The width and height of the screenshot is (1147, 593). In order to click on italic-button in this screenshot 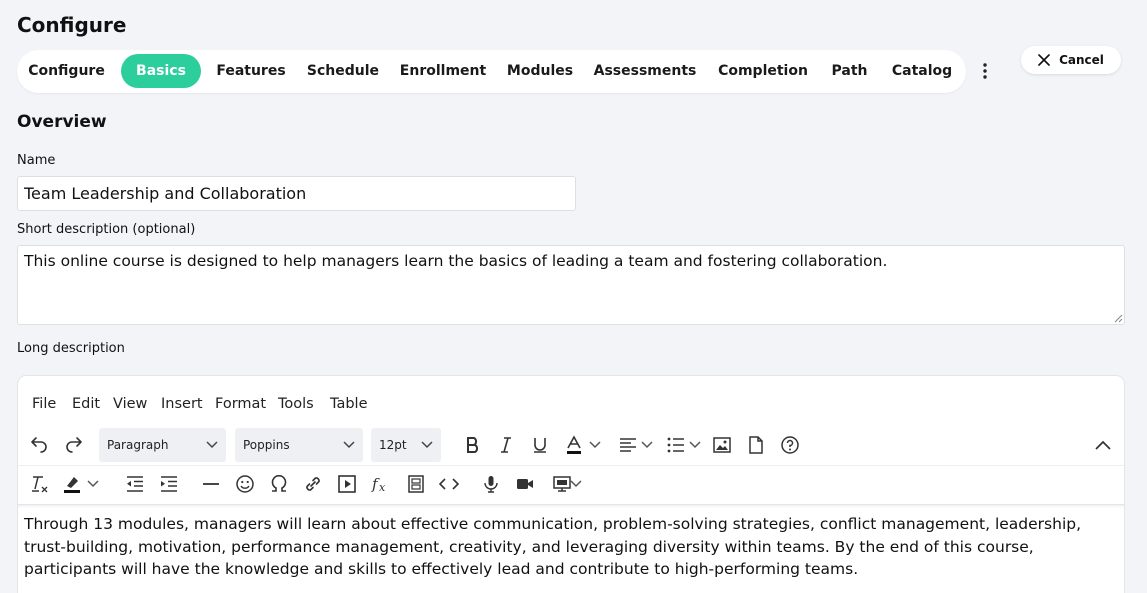, I will do `click(506, 445)`.